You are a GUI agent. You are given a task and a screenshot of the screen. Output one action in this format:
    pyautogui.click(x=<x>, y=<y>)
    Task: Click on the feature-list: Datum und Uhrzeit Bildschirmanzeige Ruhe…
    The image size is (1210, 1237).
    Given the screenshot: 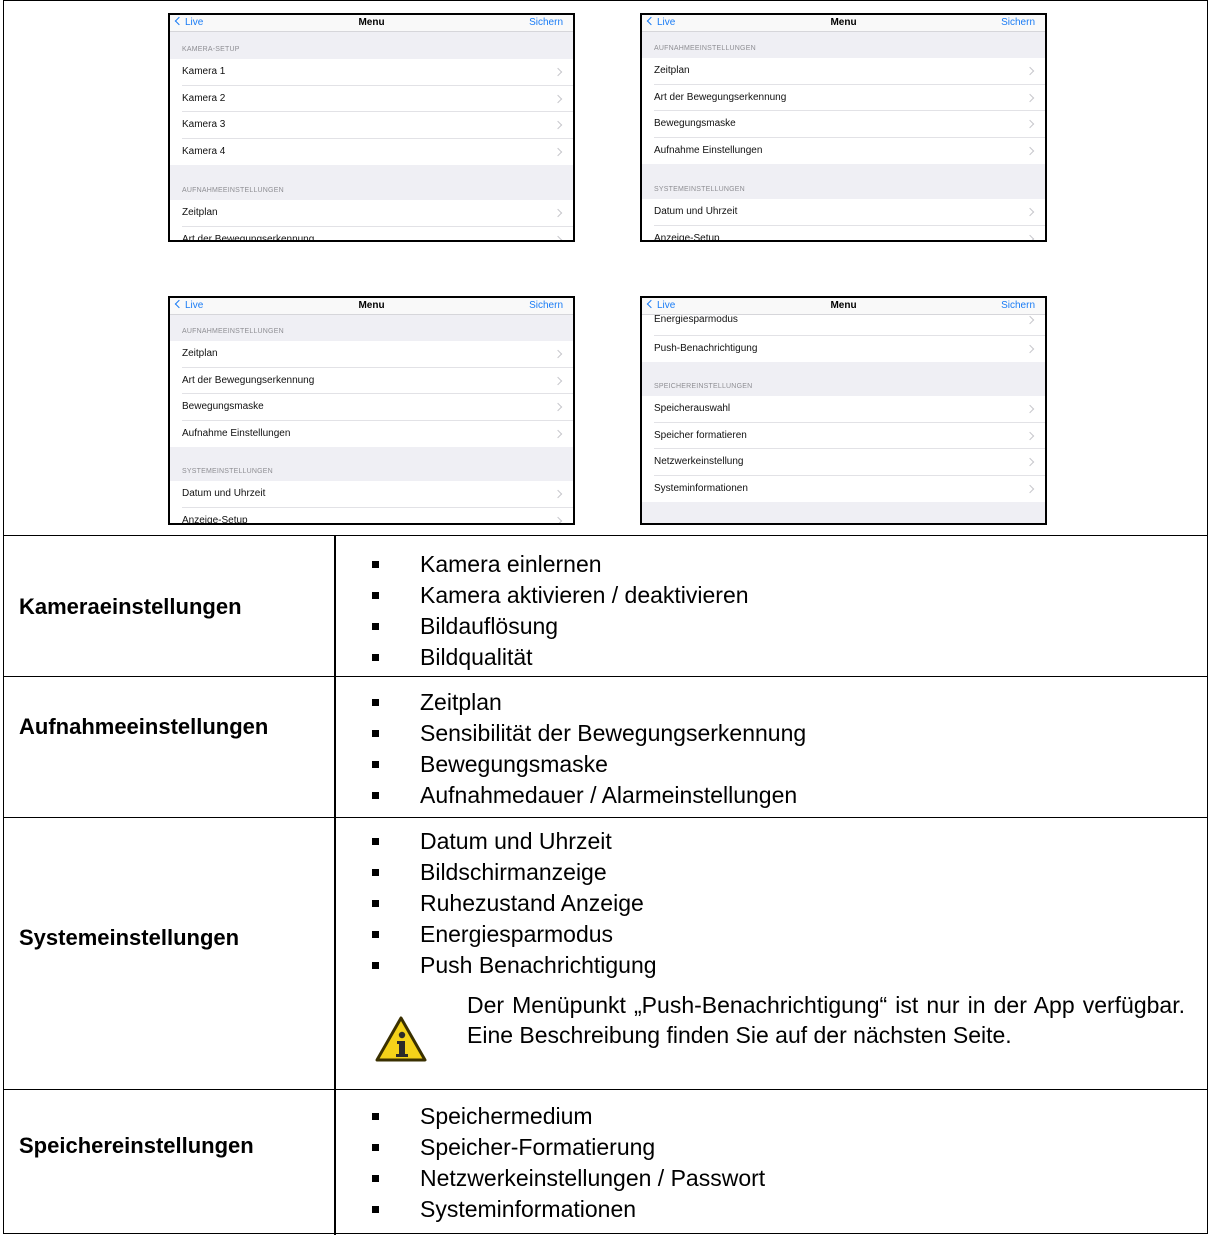 What is the action you would take?
    pyautogui.click(x=514, y=903)
    